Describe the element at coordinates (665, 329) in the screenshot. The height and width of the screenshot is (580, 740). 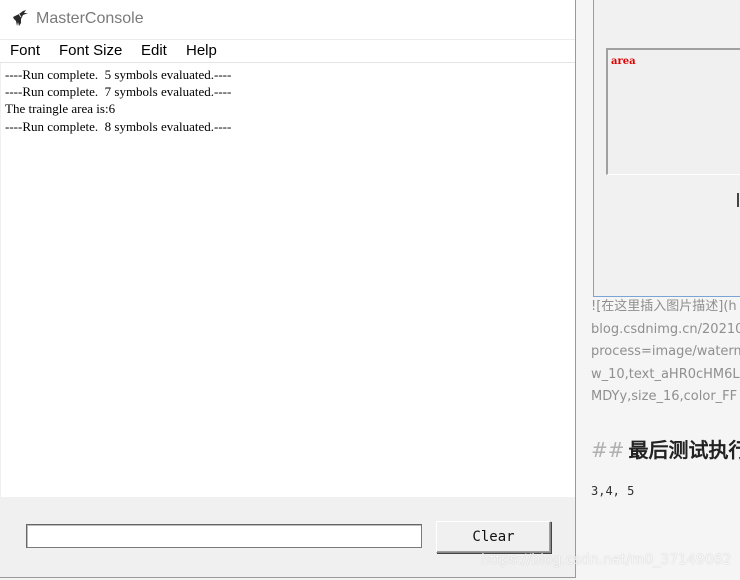
I see `markdown-line: blog.csdnimg.cn/202104` at that location.